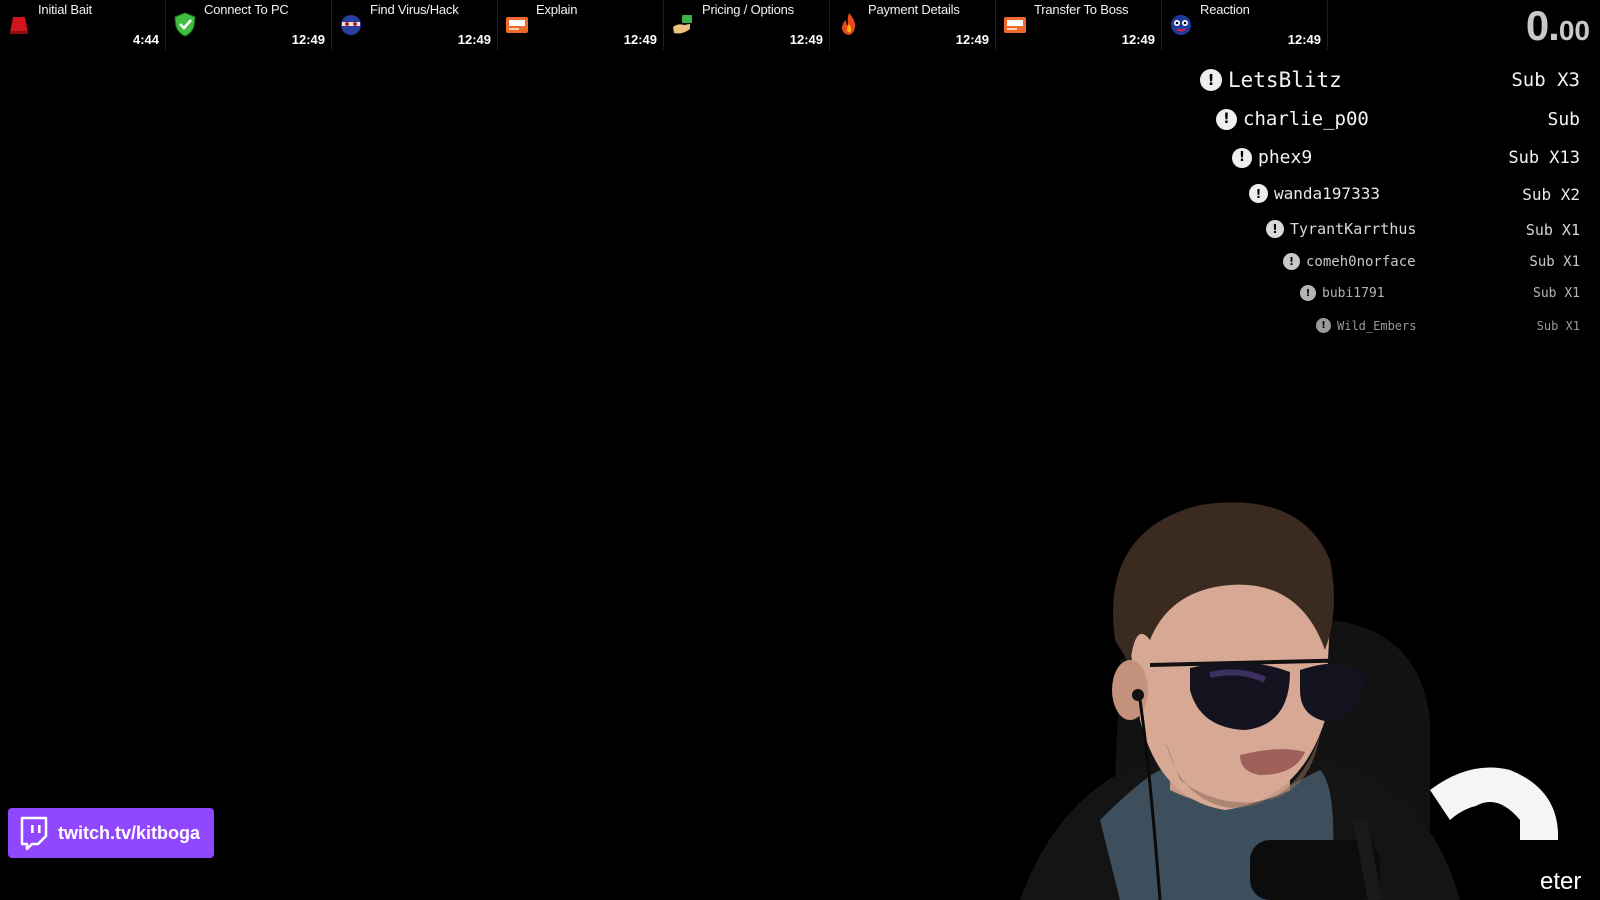 The image size is (1600, 900). I want to click on sub-user-name: TyrantKarrthus, so click(1353, 229).